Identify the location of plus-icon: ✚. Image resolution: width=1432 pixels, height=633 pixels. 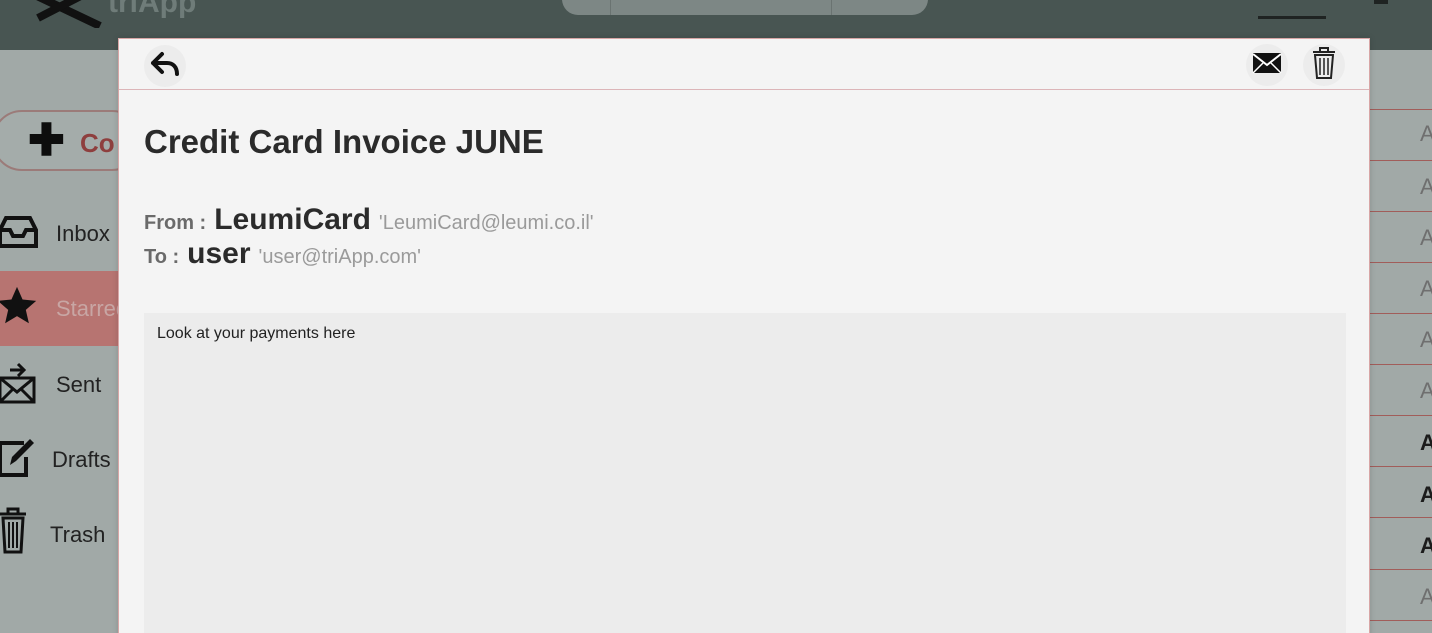
(46, 140).